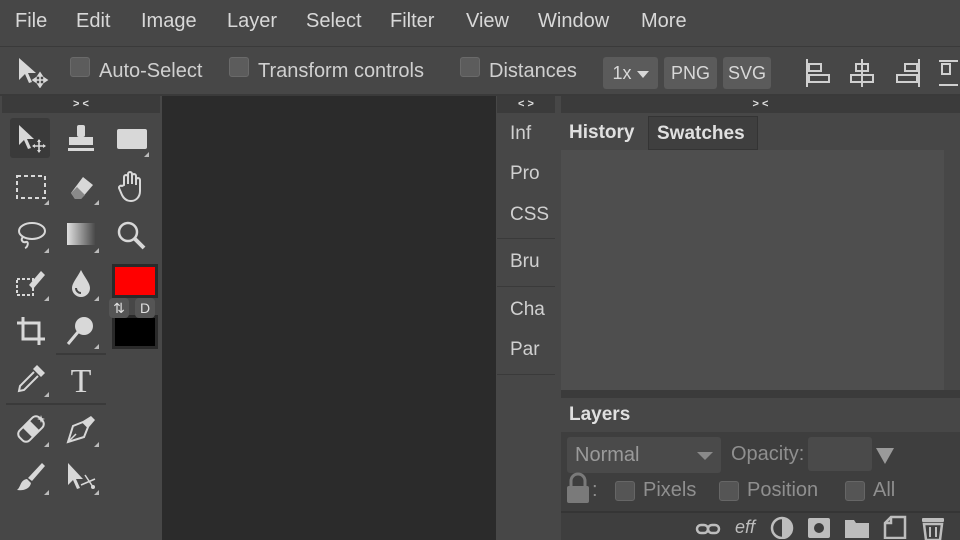  I want to click on lock-position-label: Position, so click(783, 490).